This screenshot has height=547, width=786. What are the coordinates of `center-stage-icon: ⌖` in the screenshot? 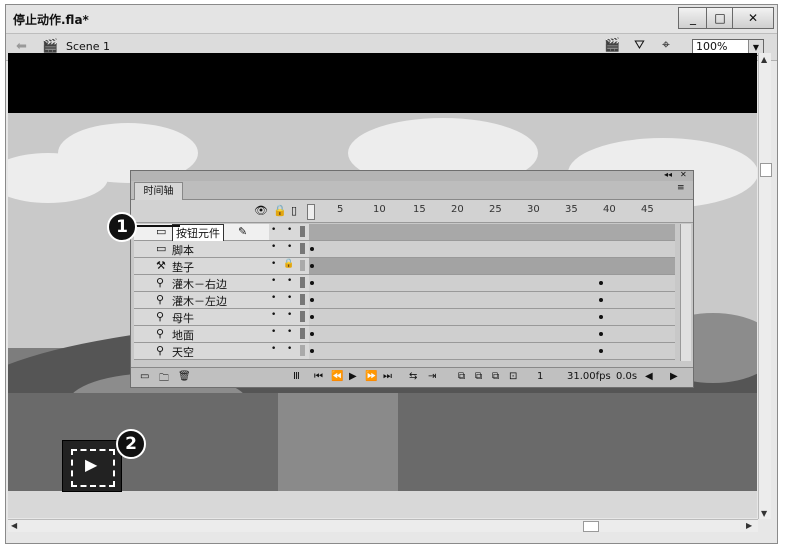 It's located at (666, 45).